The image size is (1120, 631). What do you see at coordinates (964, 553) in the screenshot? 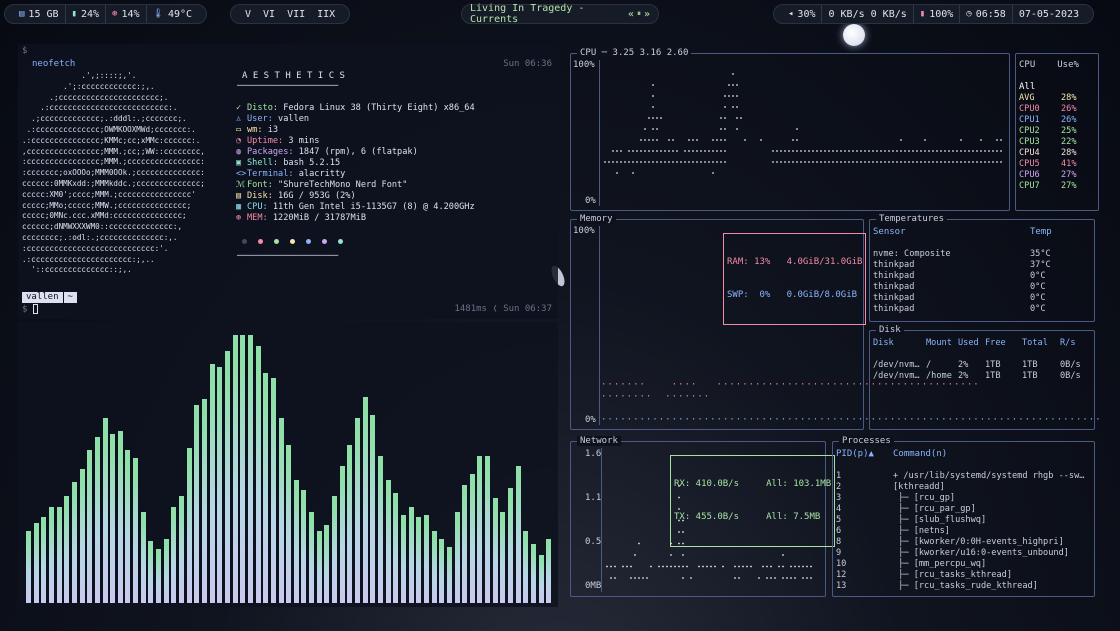
I see `process-row: 9 ├─ [kworker/u16:0-events_unbound]` at bounding box center [964, 553].